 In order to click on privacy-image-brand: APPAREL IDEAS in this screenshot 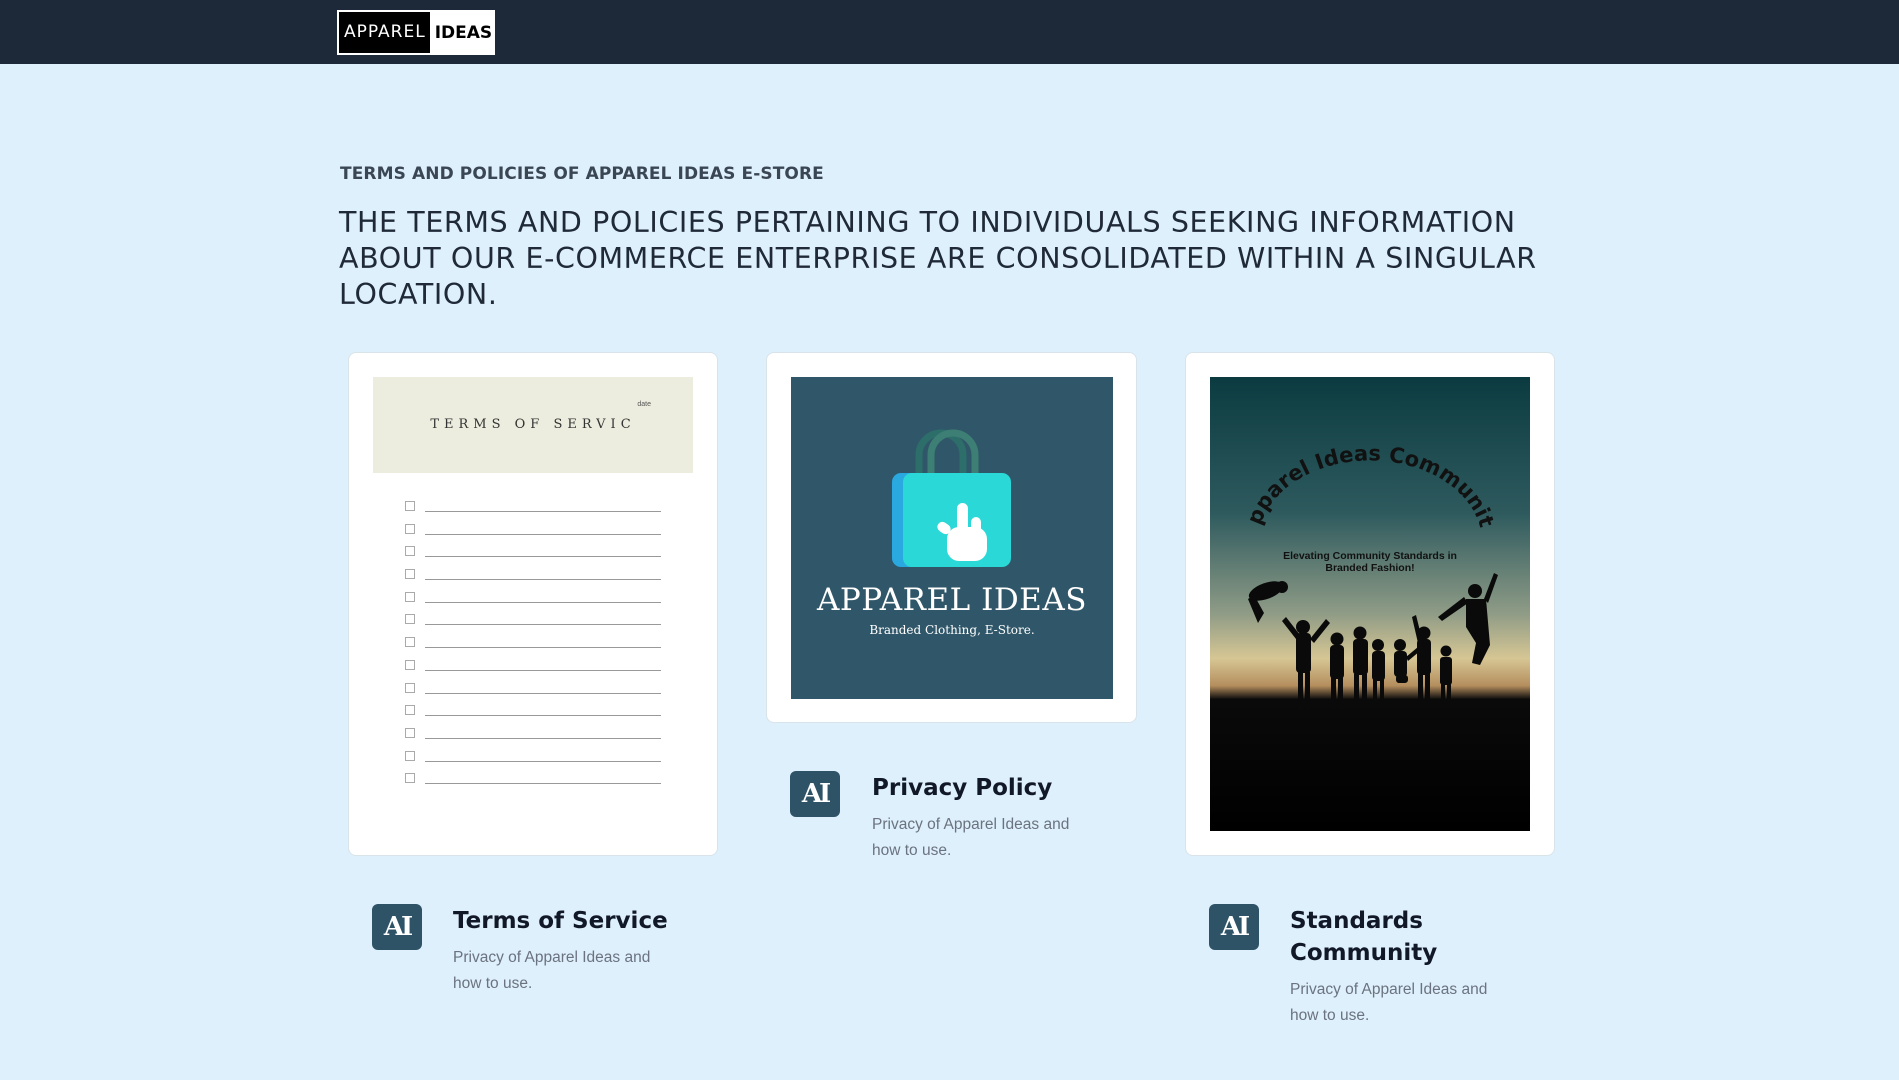, I will do `click(952, 600)`.